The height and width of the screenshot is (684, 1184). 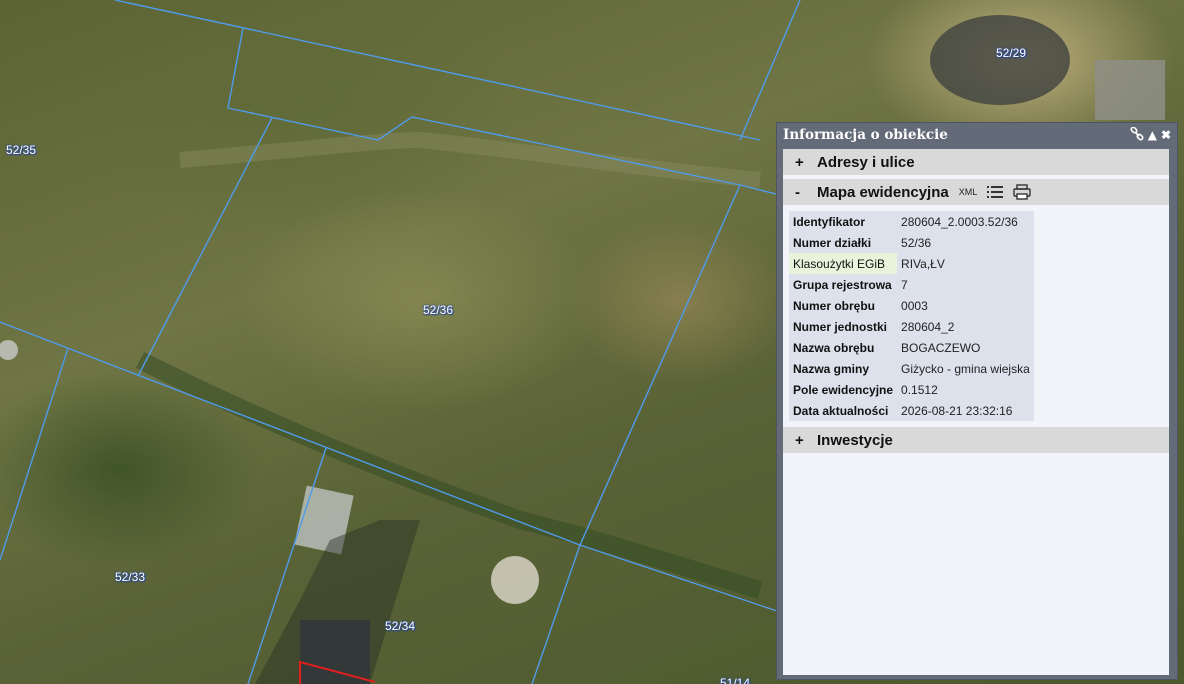 What do you see at coordinates (438, 310) in the screenshot?
I see `parcel-label: 52/36` at bounding box center [438, 310].